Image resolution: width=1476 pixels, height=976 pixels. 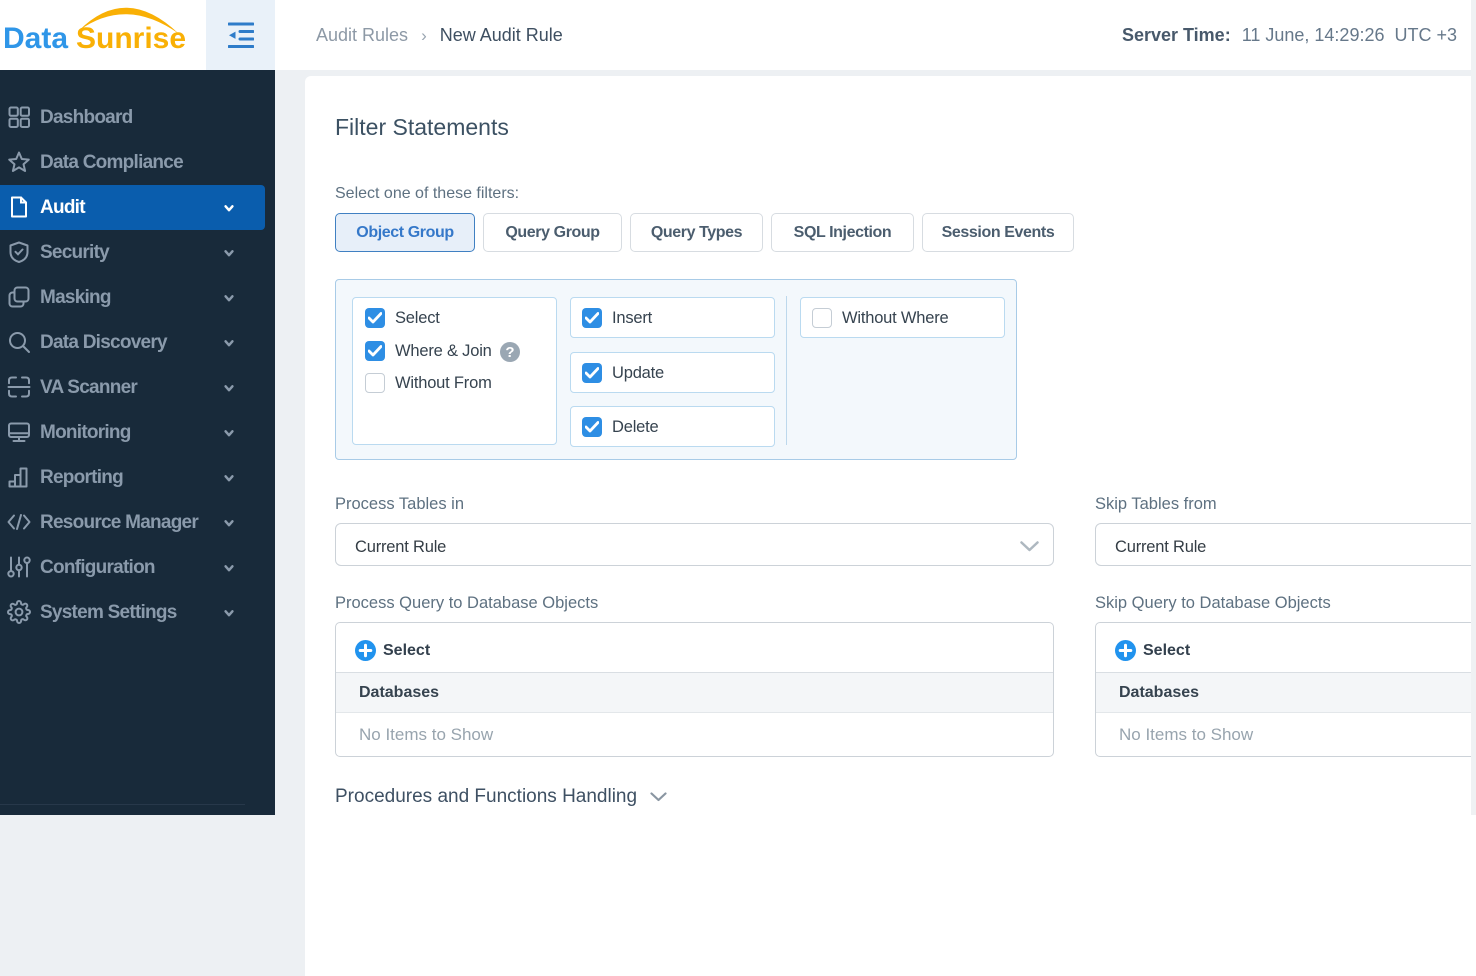 What do you see at coordinates (35, 38) in the screenshot?
I see `svg-text: Data` at bounding box center [35, 38].